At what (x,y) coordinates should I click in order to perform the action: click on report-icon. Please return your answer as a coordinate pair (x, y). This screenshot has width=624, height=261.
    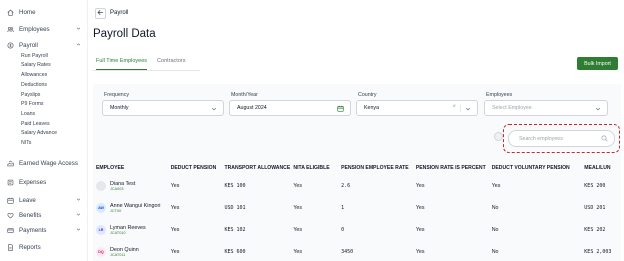
    Looking at the image, I should click on (10, 247).